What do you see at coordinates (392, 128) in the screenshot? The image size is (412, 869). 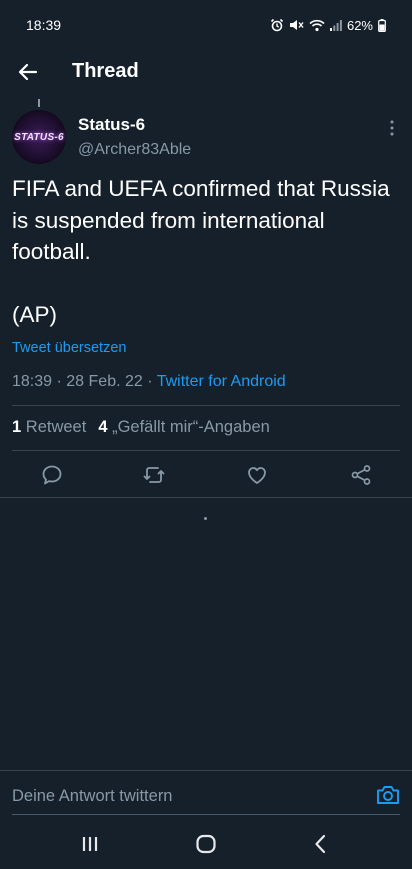 I see `more-options-icon` at bounding box center [392, 128].